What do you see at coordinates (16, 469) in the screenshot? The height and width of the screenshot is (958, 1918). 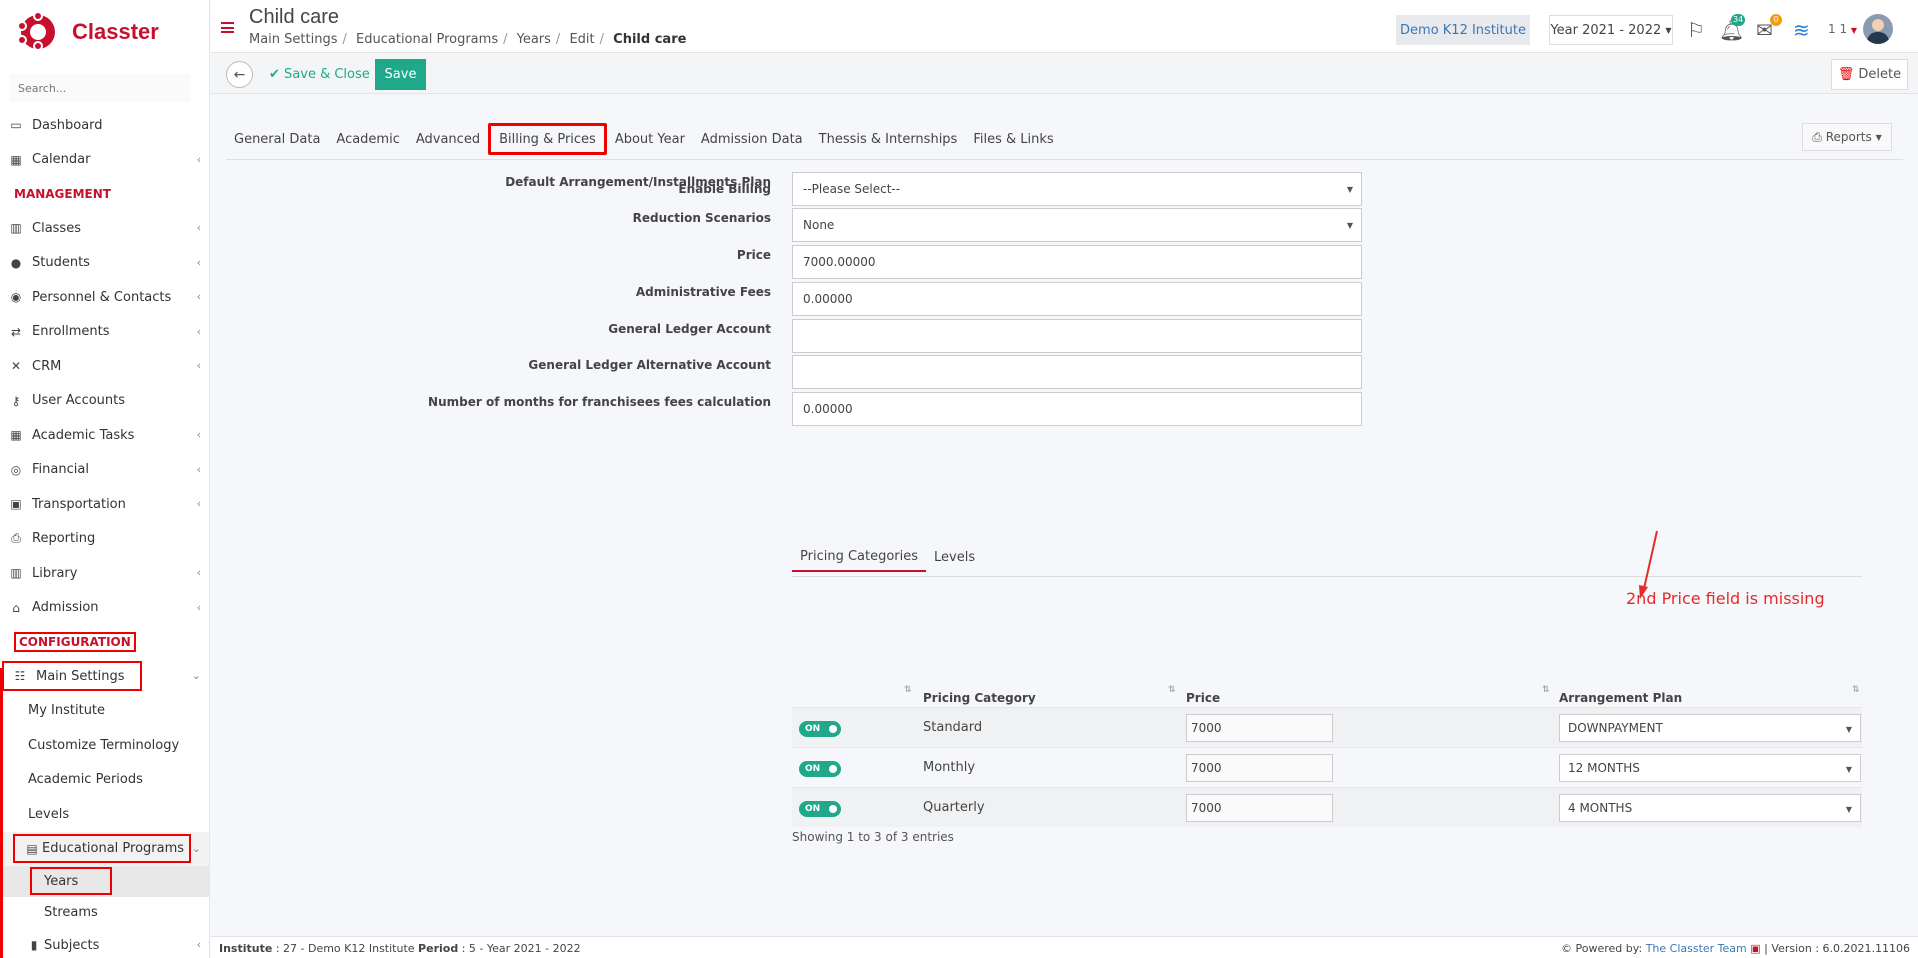 I see `coins-icon: ◎` at bounding box center [16, 469].